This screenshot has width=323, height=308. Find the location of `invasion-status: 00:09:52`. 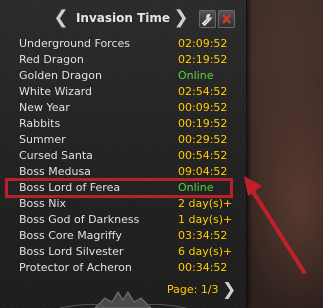

invasion-status: 00:09:52 is located at coordinates (203, 107).